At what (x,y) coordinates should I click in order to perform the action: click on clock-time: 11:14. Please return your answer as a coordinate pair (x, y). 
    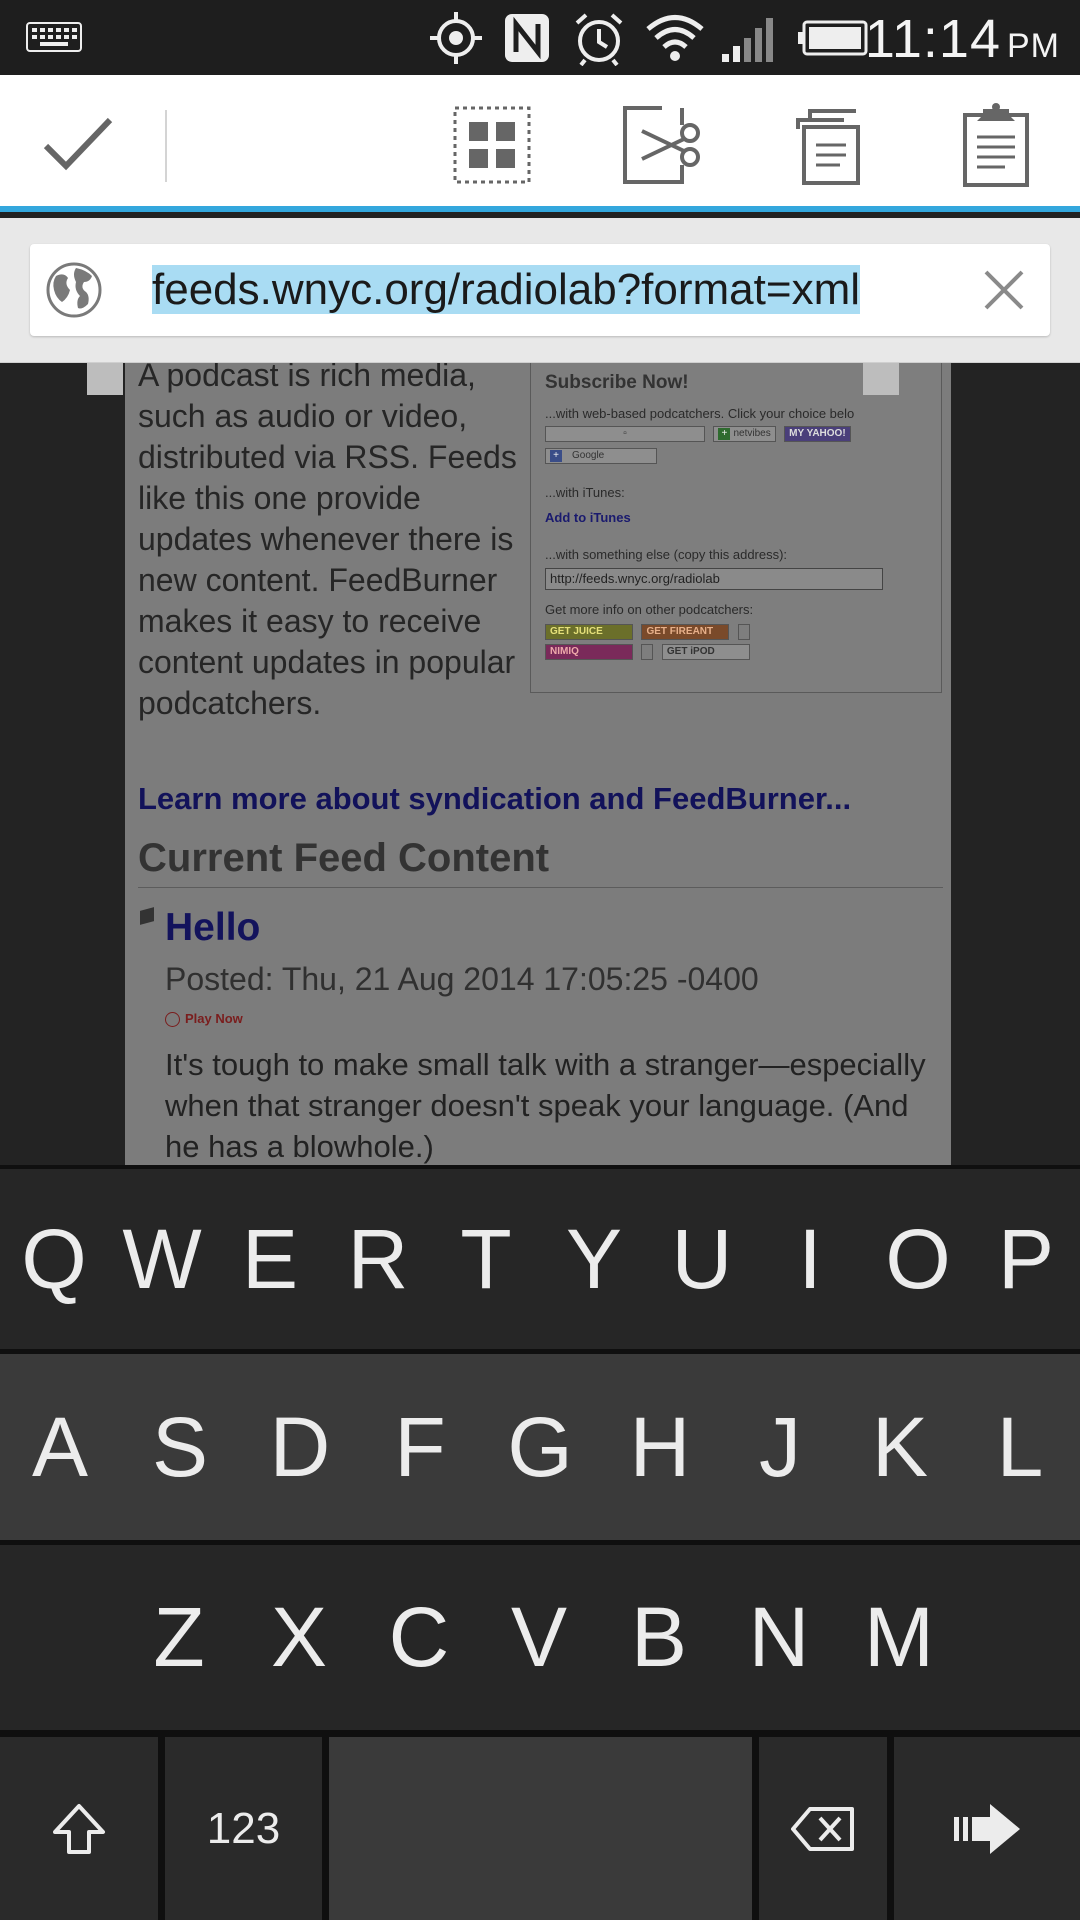
    Looking at the image, I should click on (932, 39).